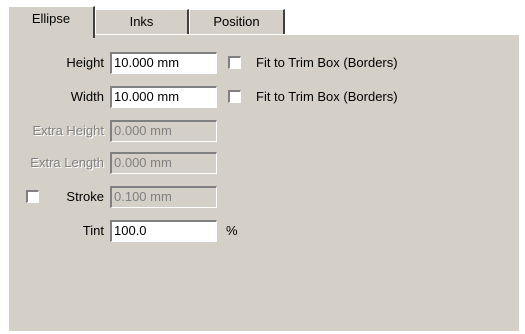 This screenshot has height=334, width=525. I want to click on width-label: Width, so click(87, 96).